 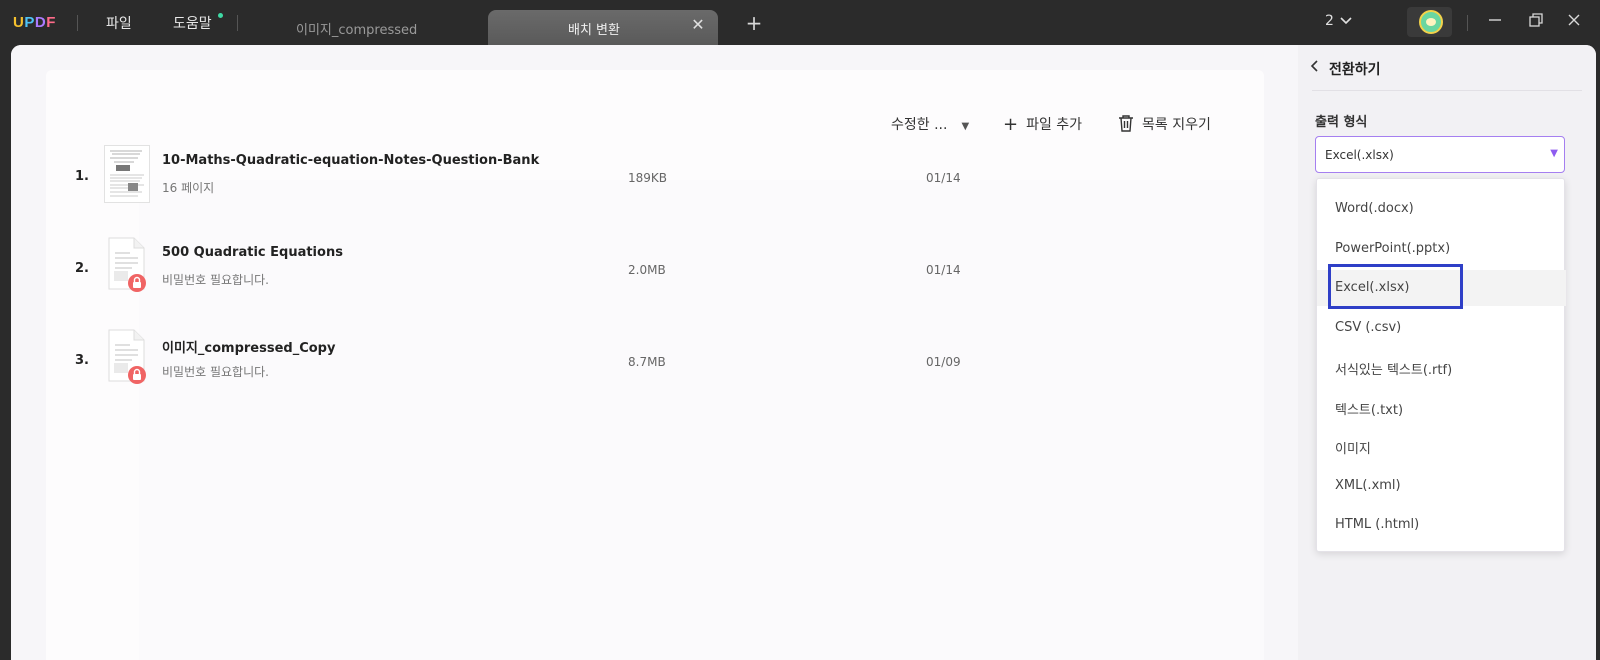 I want to click on option-rtf: 서식있는 텍스트(.rtf), so click(x=1441, y=367).